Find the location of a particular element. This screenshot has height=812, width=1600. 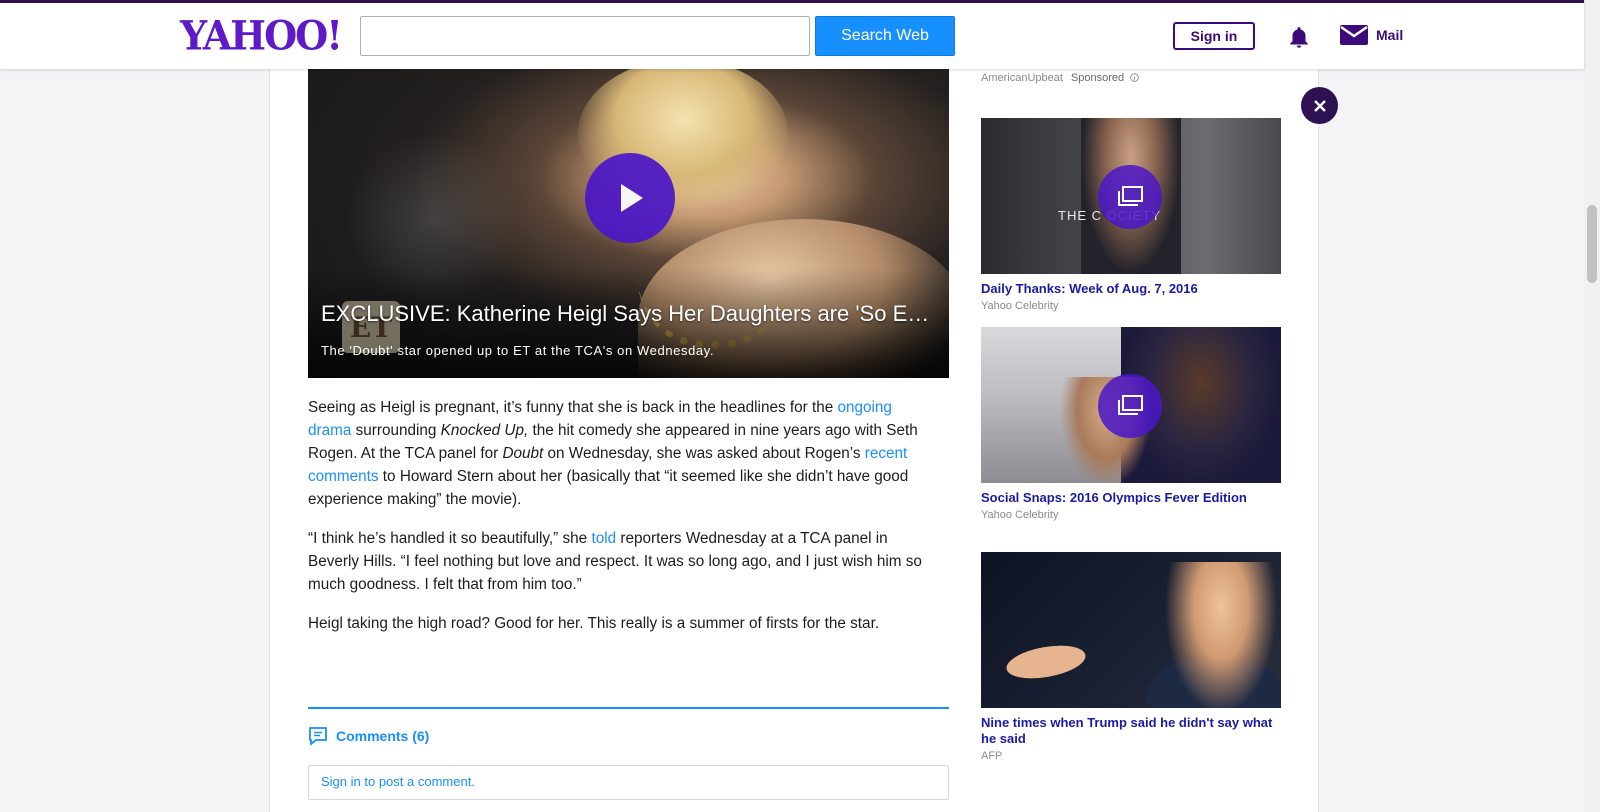

play-button is located at coordinates (630, 198).